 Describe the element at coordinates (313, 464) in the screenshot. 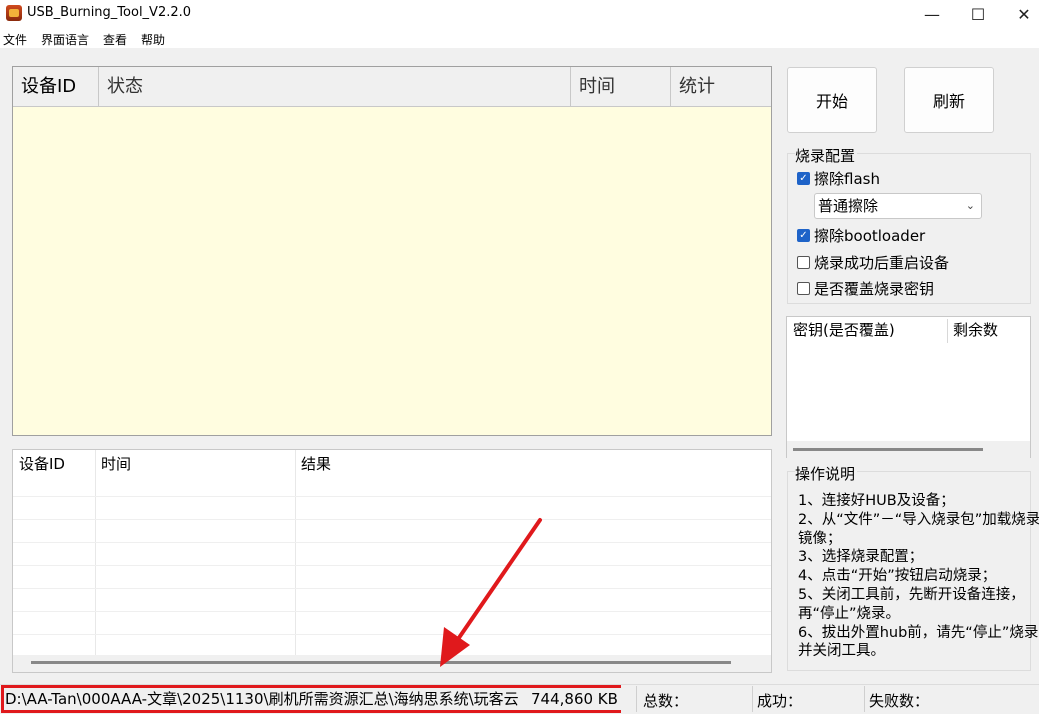

I see `log-column-result: 结果` at that location.